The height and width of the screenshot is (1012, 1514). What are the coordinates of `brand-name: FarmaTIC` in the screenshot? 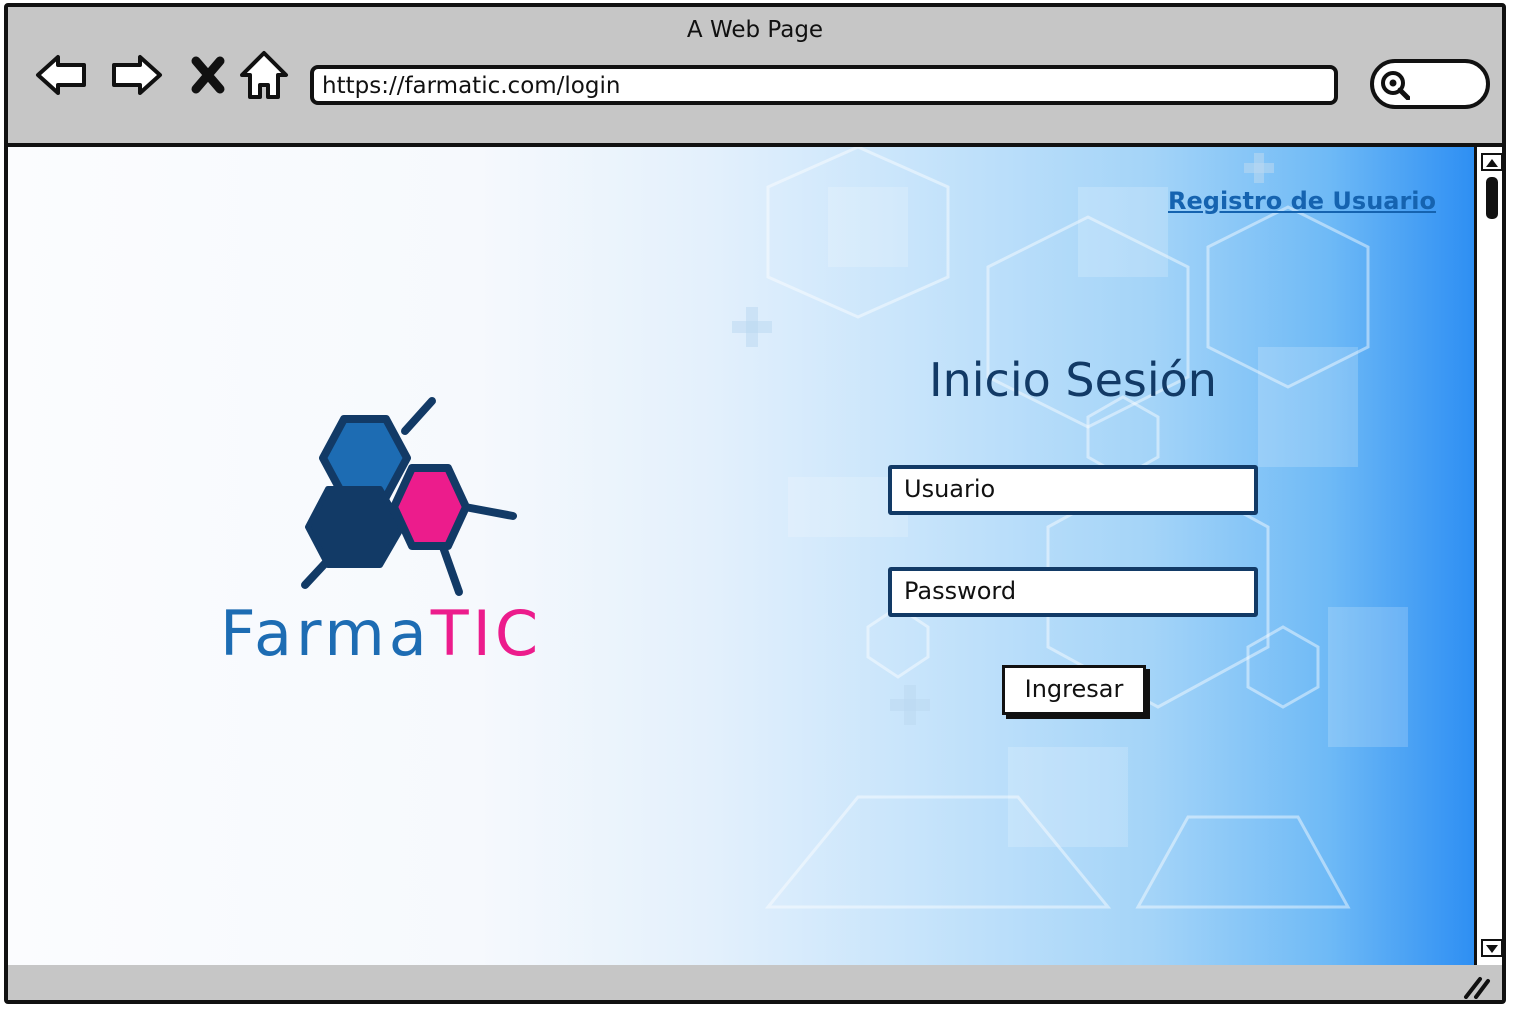 It's located at (381, 633).